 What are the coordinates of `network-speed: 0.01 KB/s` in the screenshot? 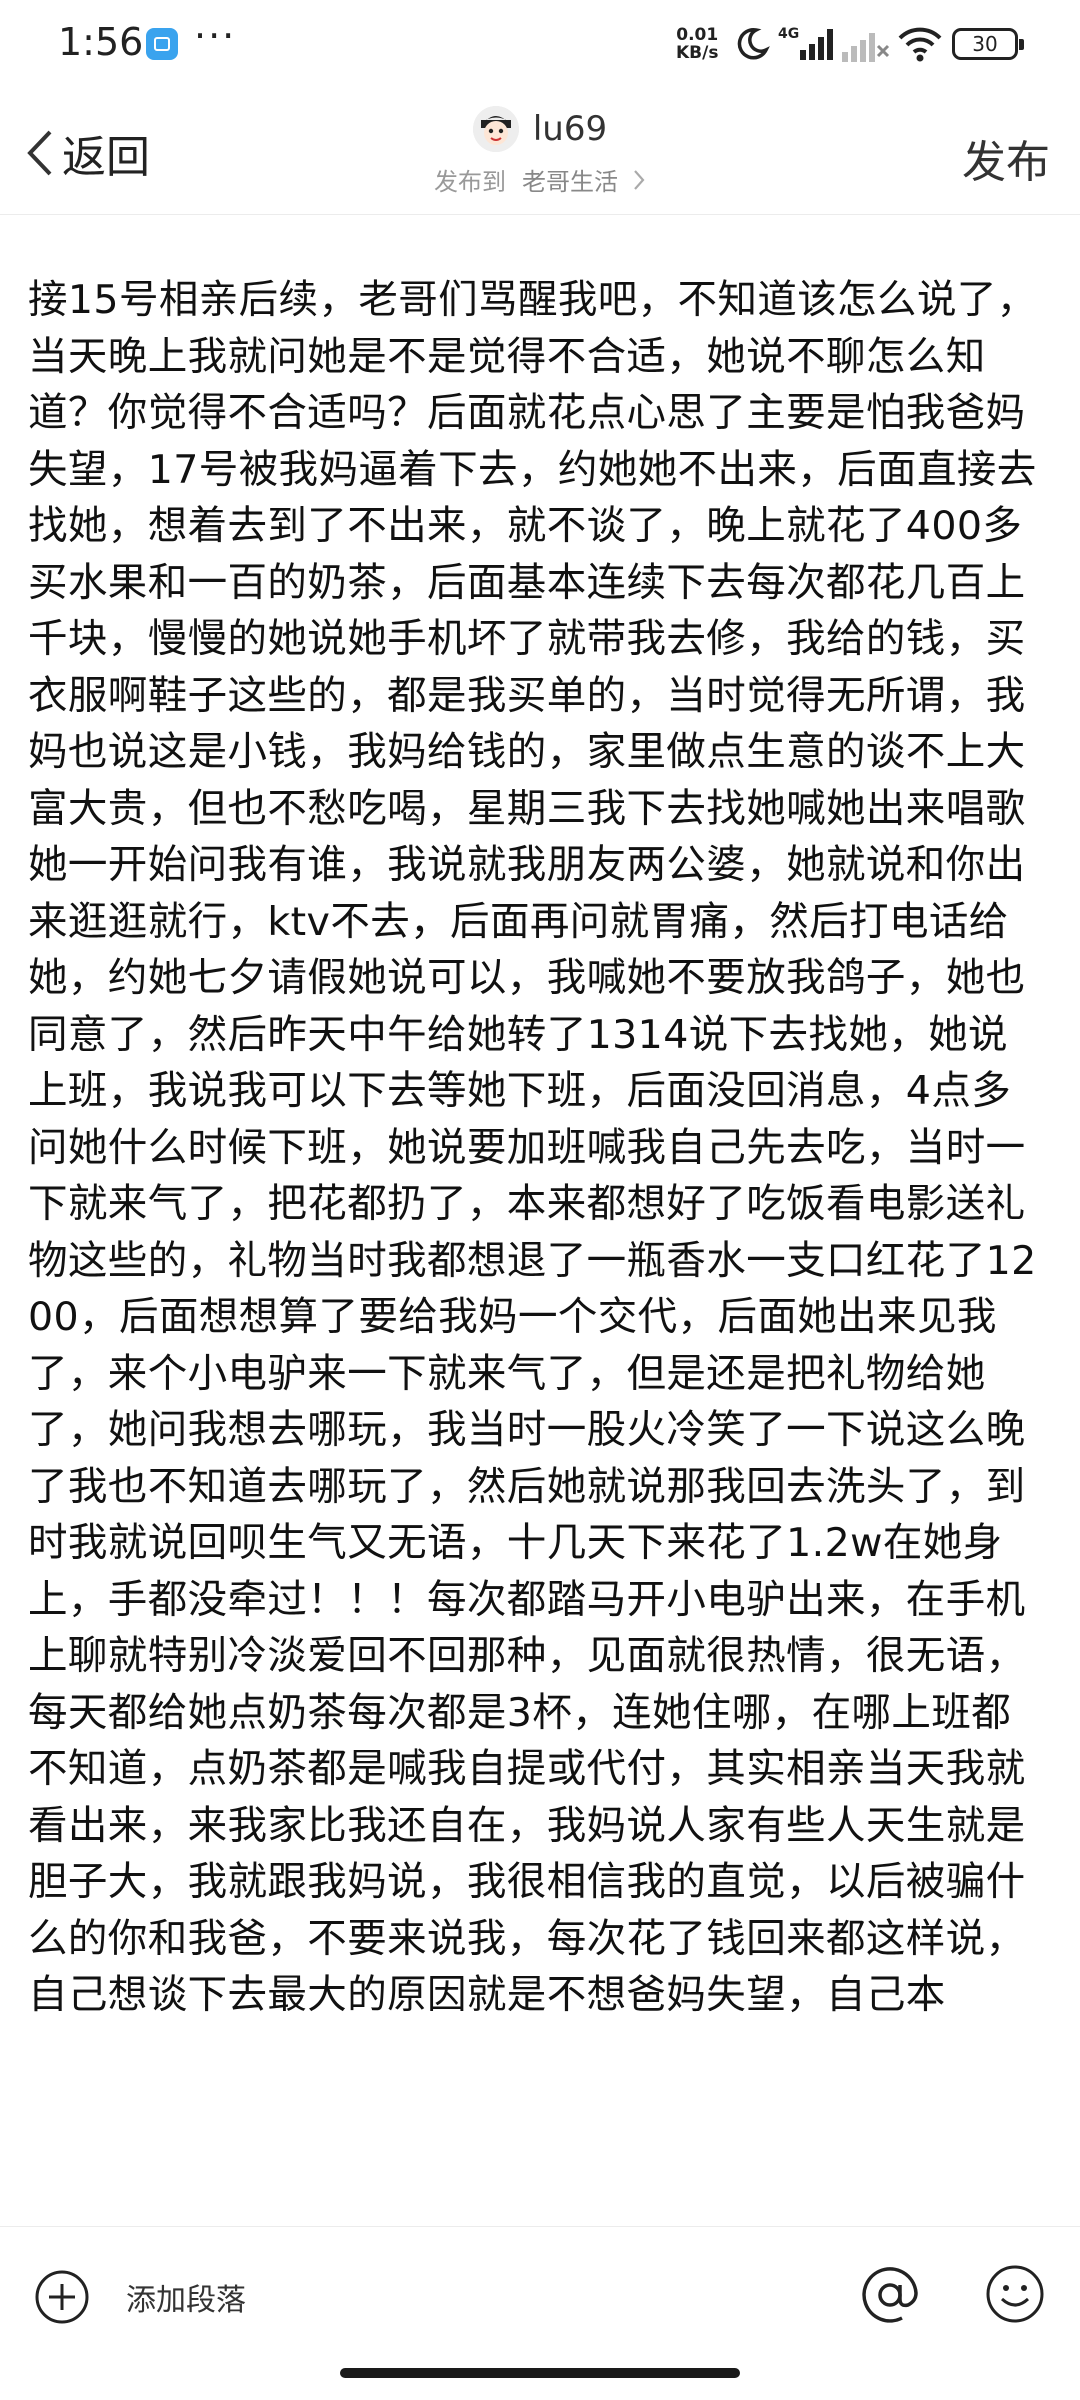 It's located at (697, 44).